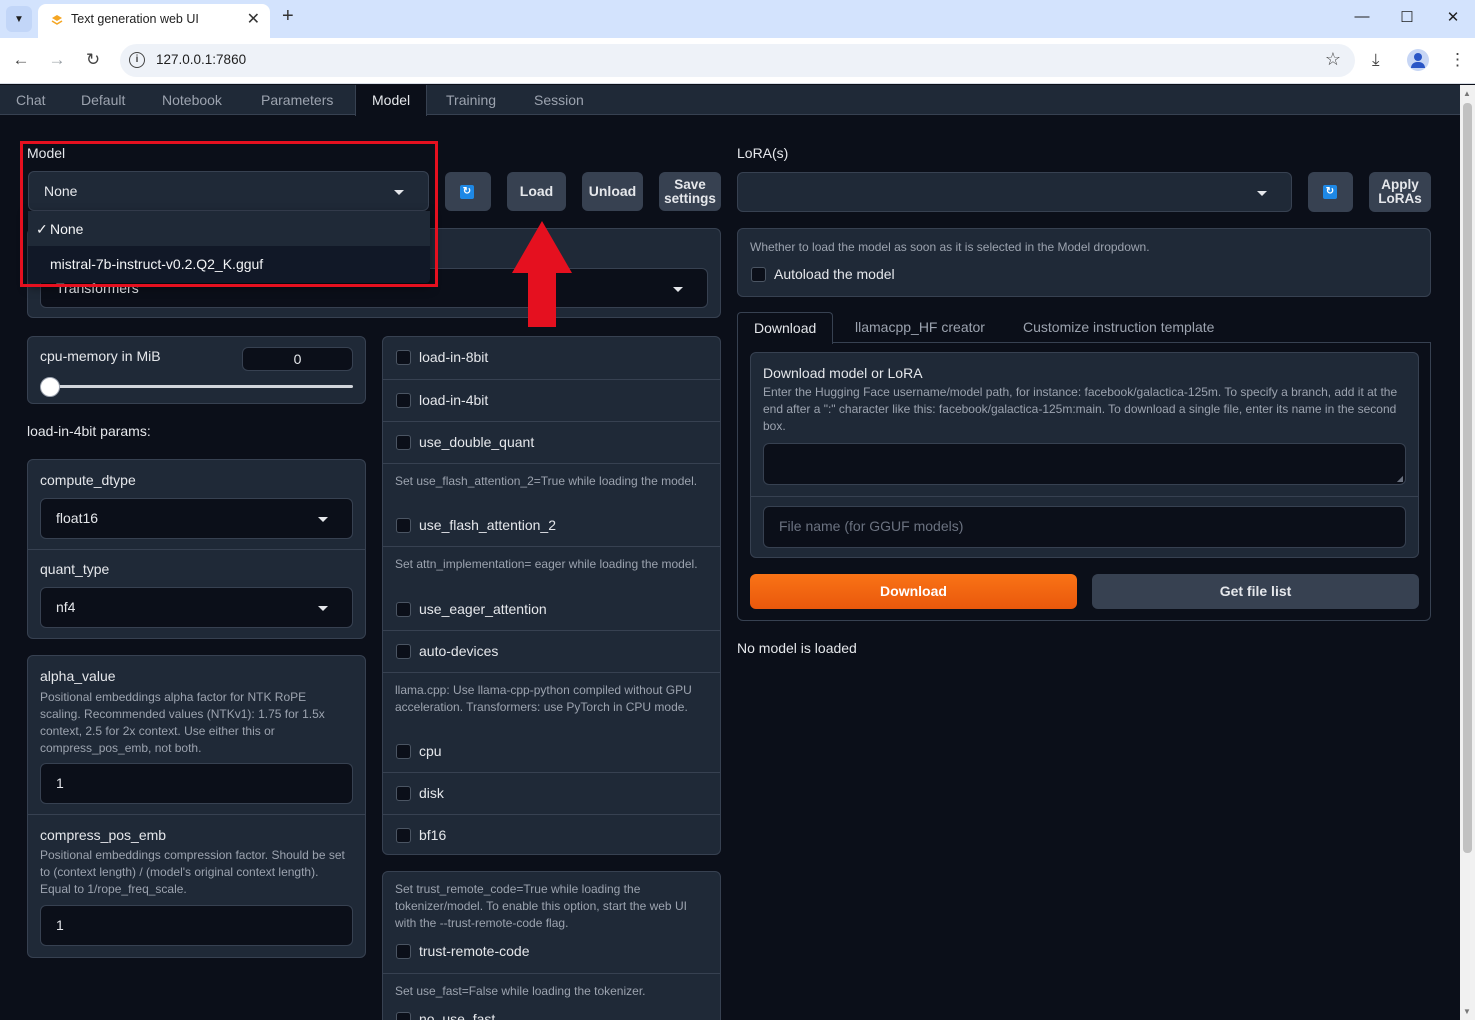 The height and width of the screenshot is (1020, 1475). I want to click on 4bit-params-panel: compute_dtype float16 quant_type nf4, so click(196, 549).